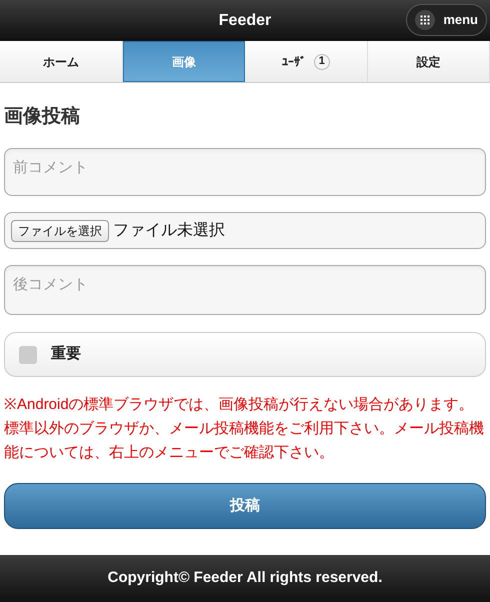 The height and width of the screenshot is (602, 490). I want to click on submit-button: 投稿, so click(245, 506).